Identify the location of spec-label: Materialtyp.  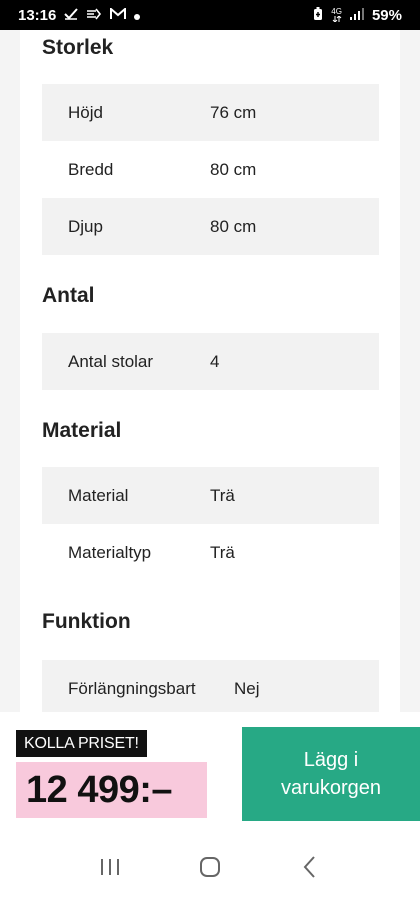
(110, 552).